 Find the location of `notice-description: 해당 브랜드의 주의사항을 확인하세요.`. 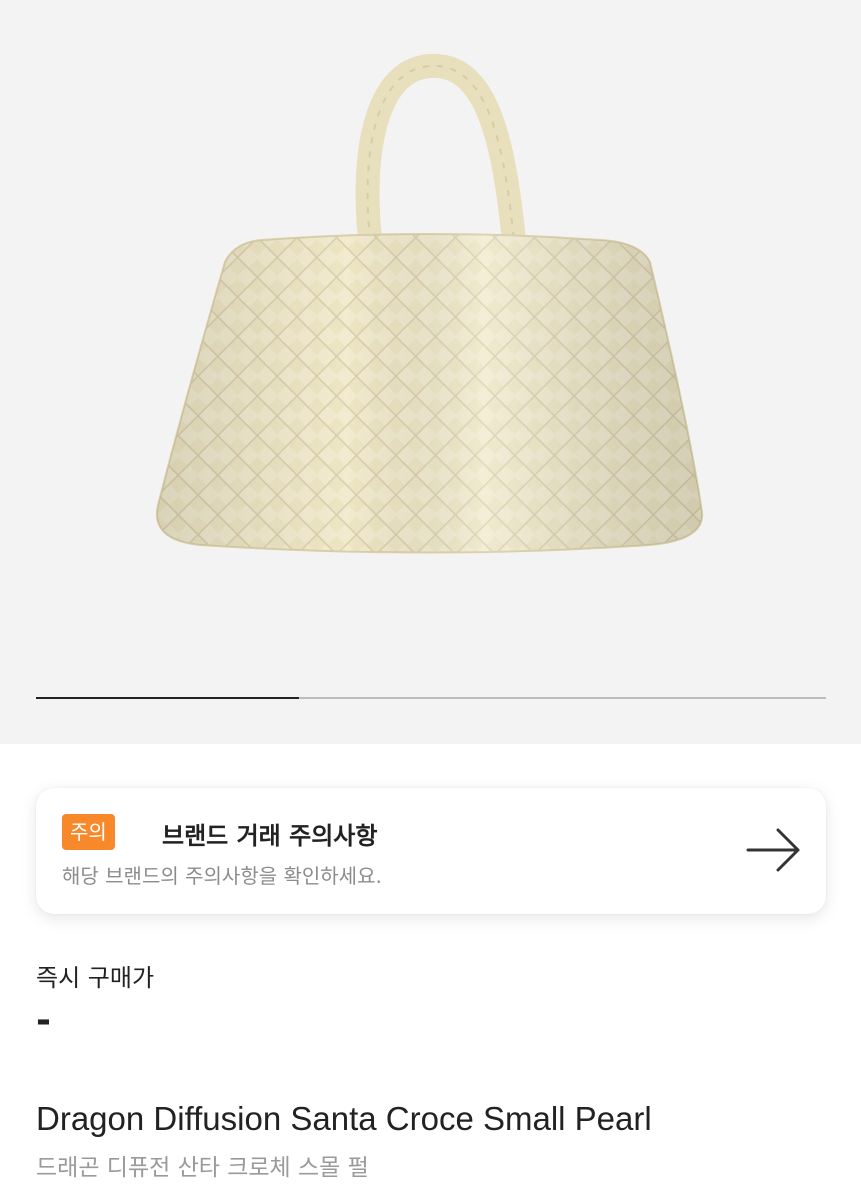

notice-description: 해당 브랜드의 주의사항을 확인하세요. is located at coordinates (222, 876).